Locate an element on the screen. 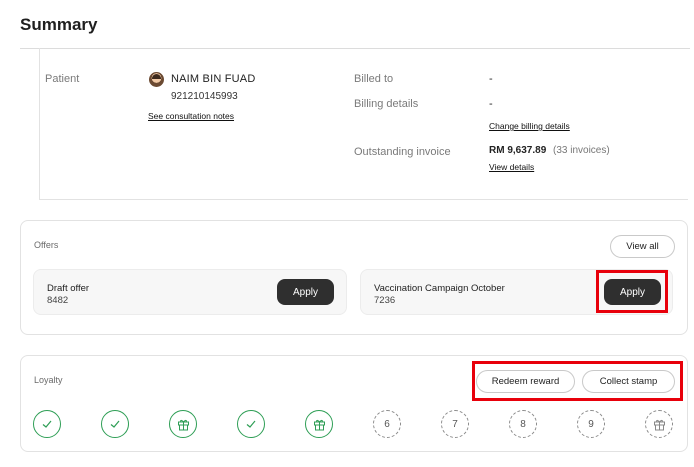 Image resolution: width=694 pixels, height=467 pixels. offer-name: Draft offer is located at coordinates (68, 288).